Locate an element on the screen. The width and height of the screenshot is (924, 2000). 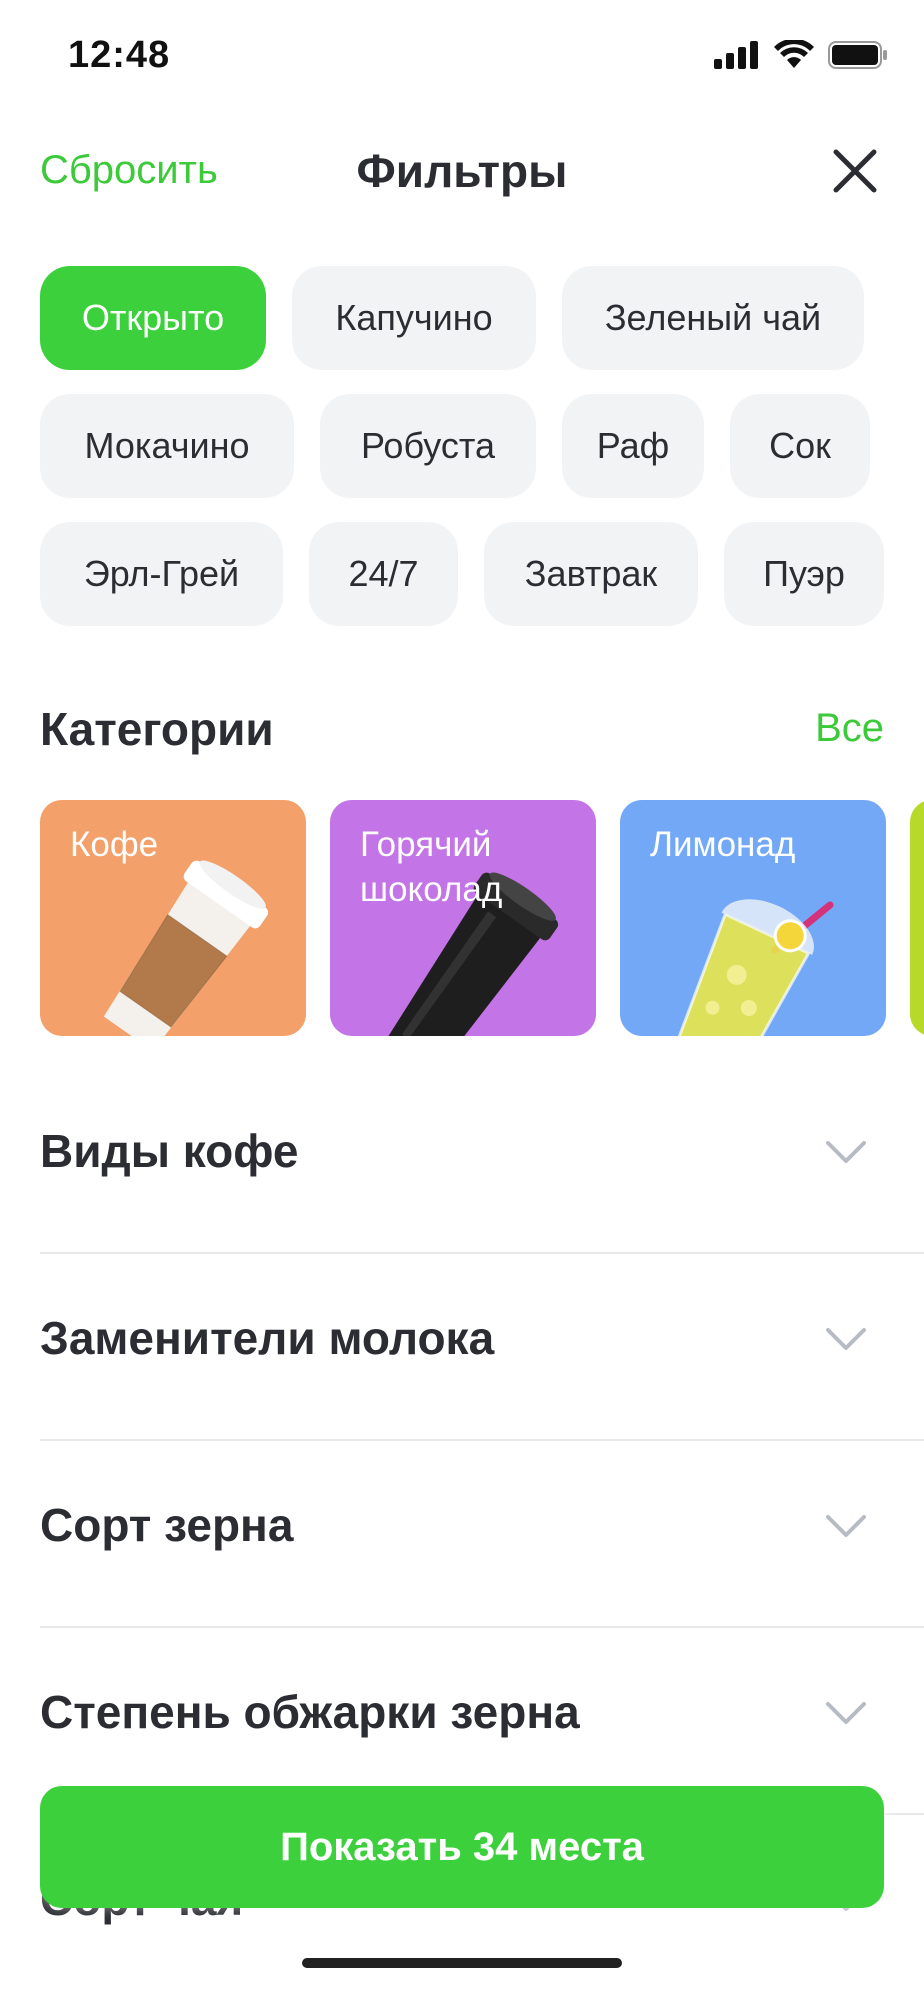
category-card-lemonade: Лимонад is located at coordinates (753, 918).